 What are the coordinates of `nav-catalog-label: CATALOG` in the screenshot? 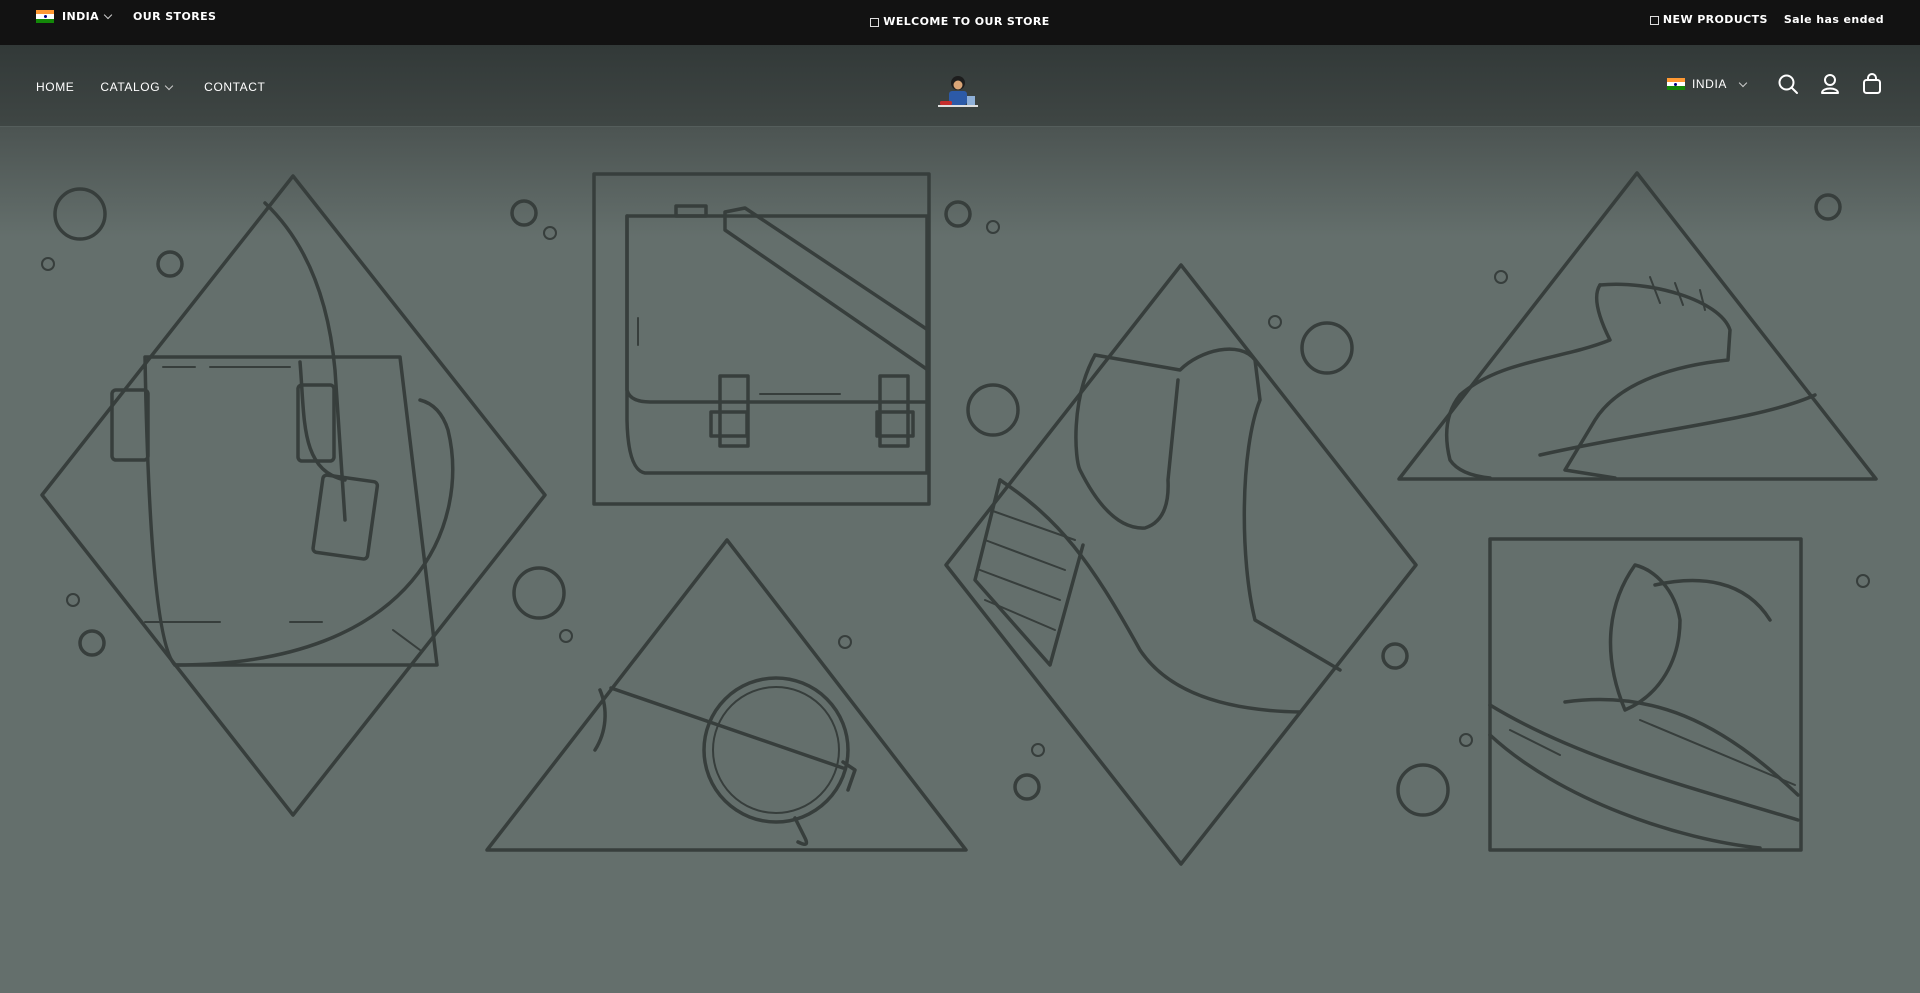 It's located at (130, 87).